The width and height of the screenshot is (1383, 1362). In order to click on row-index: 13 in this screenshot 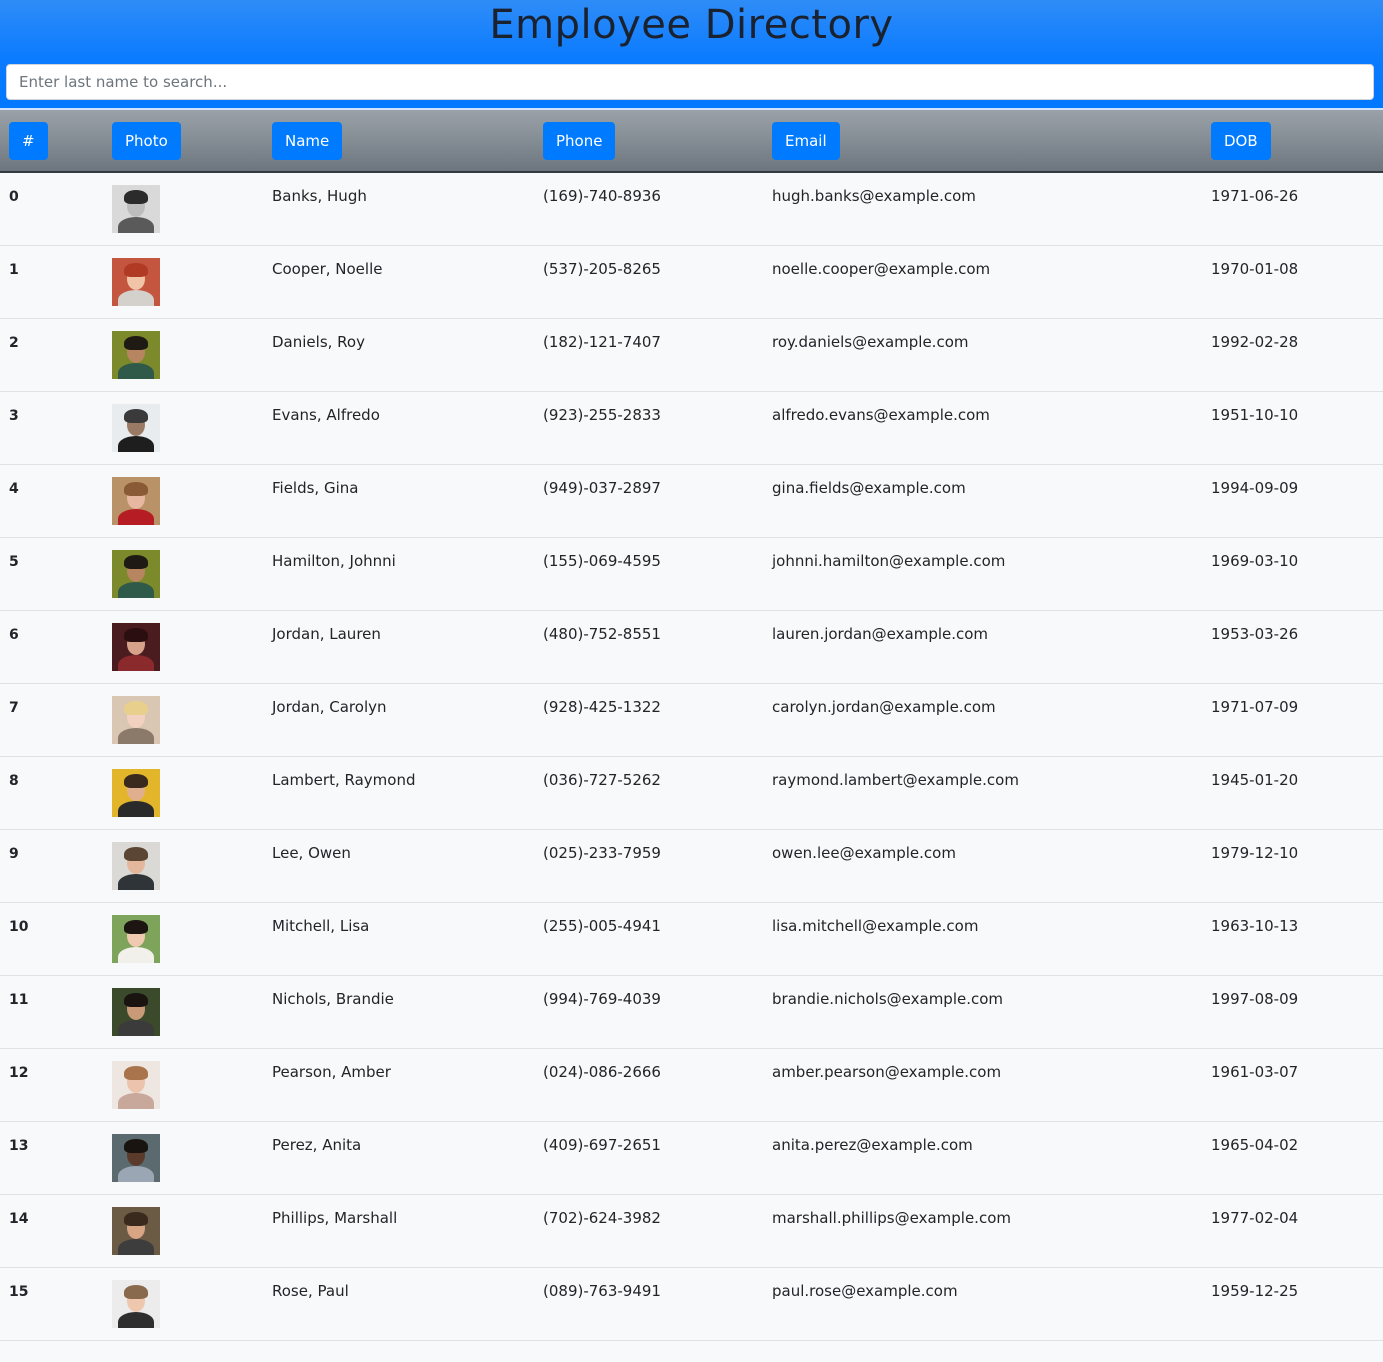, I will do `click(19, 1145)`.